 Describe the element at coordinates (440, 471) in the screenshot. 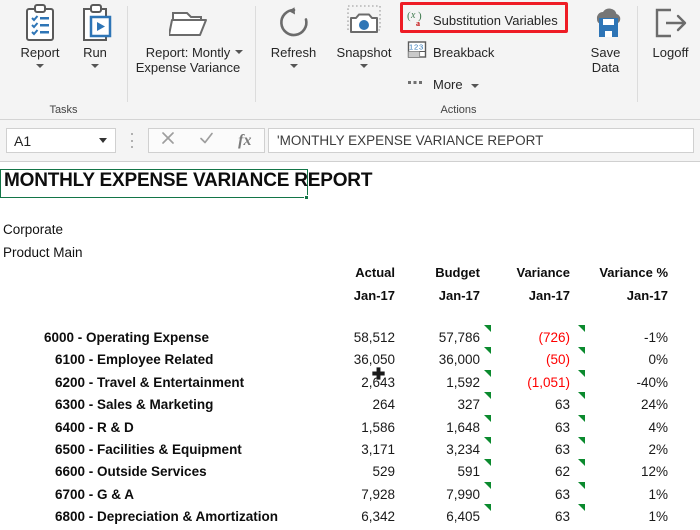

I see `table-cell-budget: 591` at that location.